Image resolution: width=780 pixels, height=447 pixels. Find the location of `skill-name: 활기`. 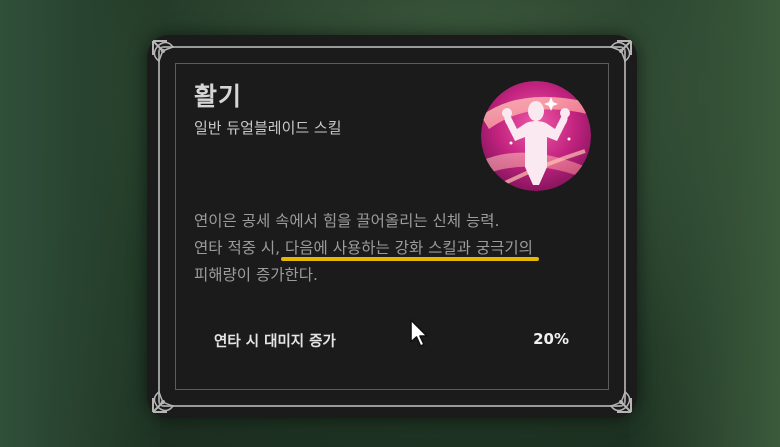

skill-name: 활기 is located at coordinates (218, 96).